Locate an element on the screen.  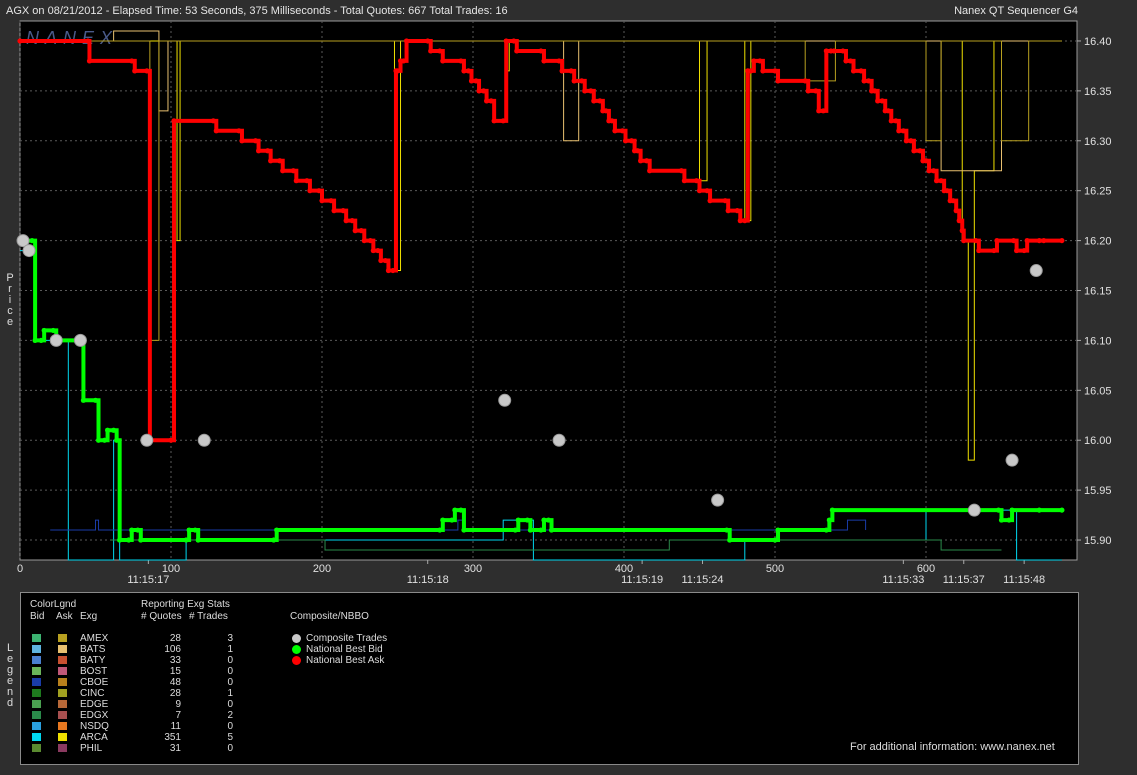
x-tick-label: 500 is located at coordinates (775, 569).